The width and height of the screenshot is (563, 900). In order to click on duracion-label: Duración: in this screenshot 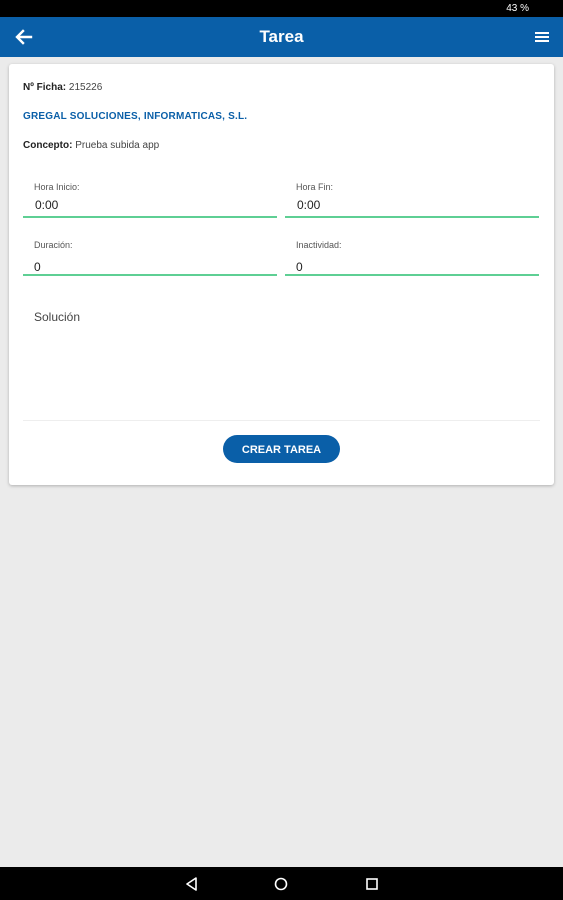, I will do `click(53, 245)`.